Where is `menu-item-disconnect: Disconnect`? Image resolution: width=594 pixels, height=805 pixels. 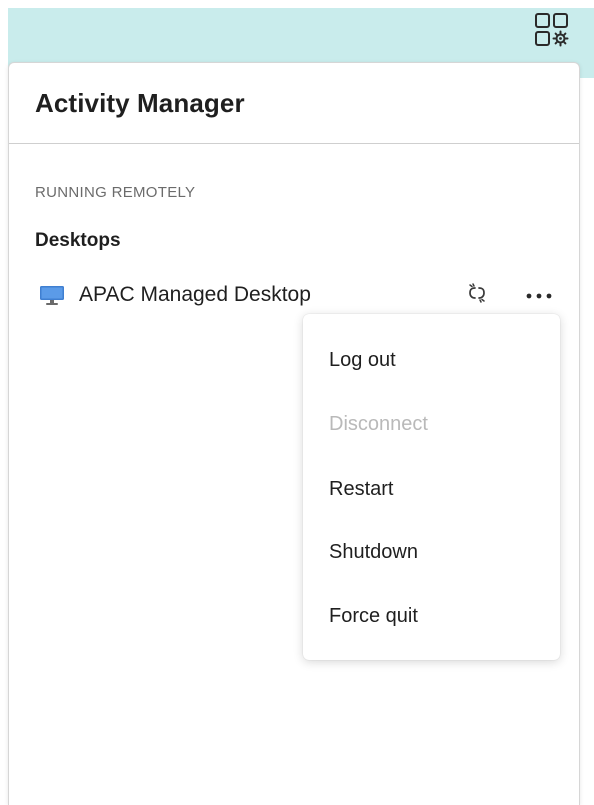 menu-item-disconnect: Disconnect is located at coordinates (378, 423).